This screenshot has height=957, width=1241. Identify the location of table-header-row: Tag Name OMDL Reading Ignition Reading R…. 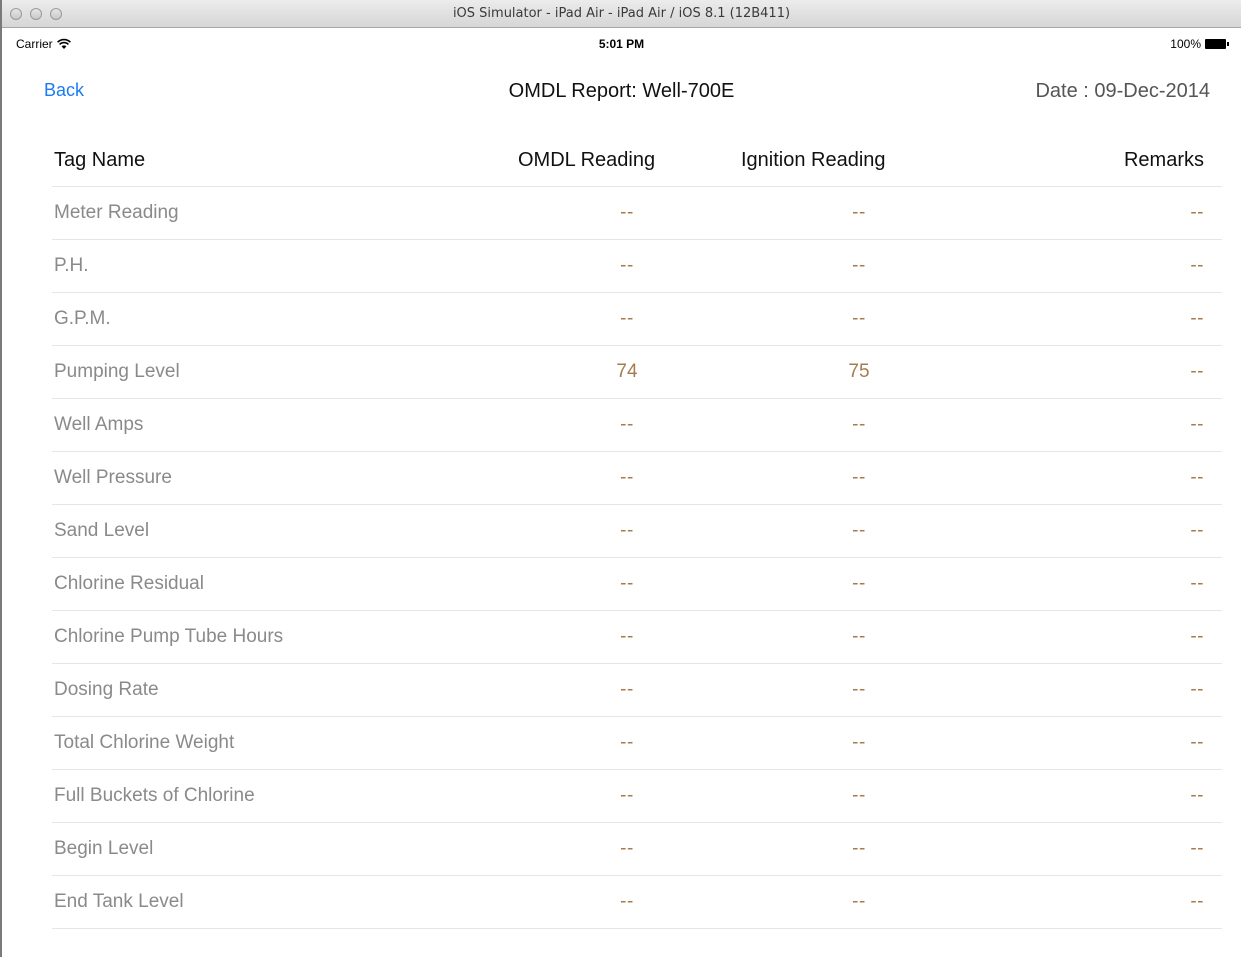
(637, 161).